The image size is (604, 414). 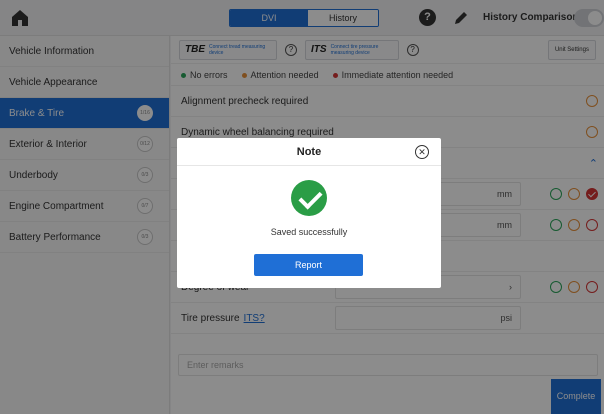 I want to click on dialog-title: Note, so click(x=309, y=152).